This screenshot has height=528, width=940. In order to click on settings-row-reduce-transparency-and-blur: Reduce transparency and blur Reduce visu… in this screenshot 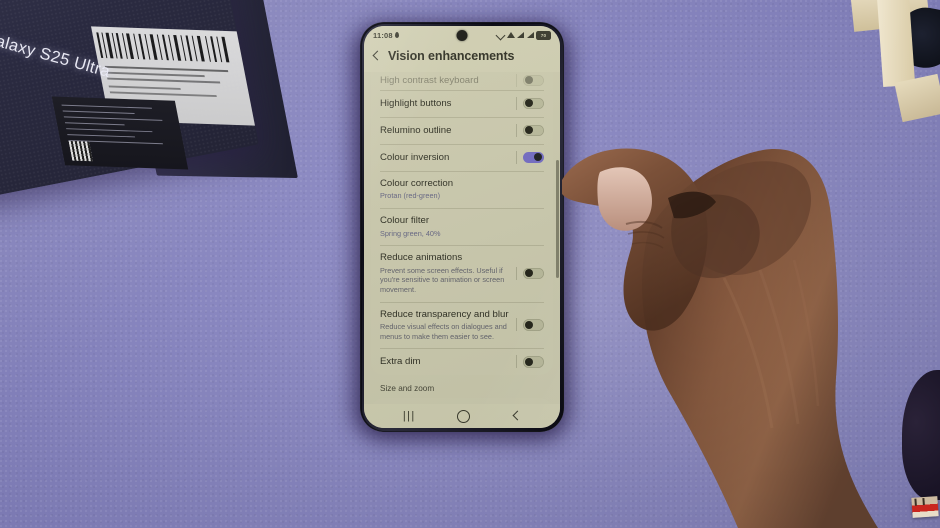, I will do `click(462, 325)`.